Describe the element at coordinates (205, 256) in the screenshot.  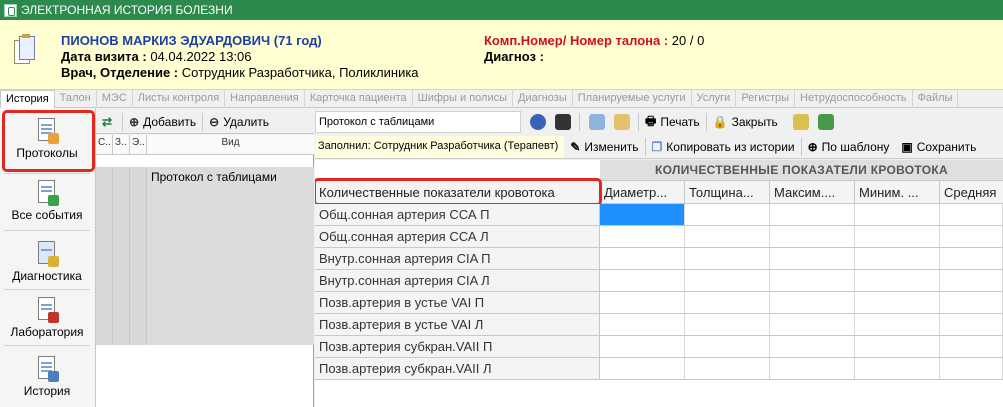
I see `table-row: Протокол с таблицами` at that location.